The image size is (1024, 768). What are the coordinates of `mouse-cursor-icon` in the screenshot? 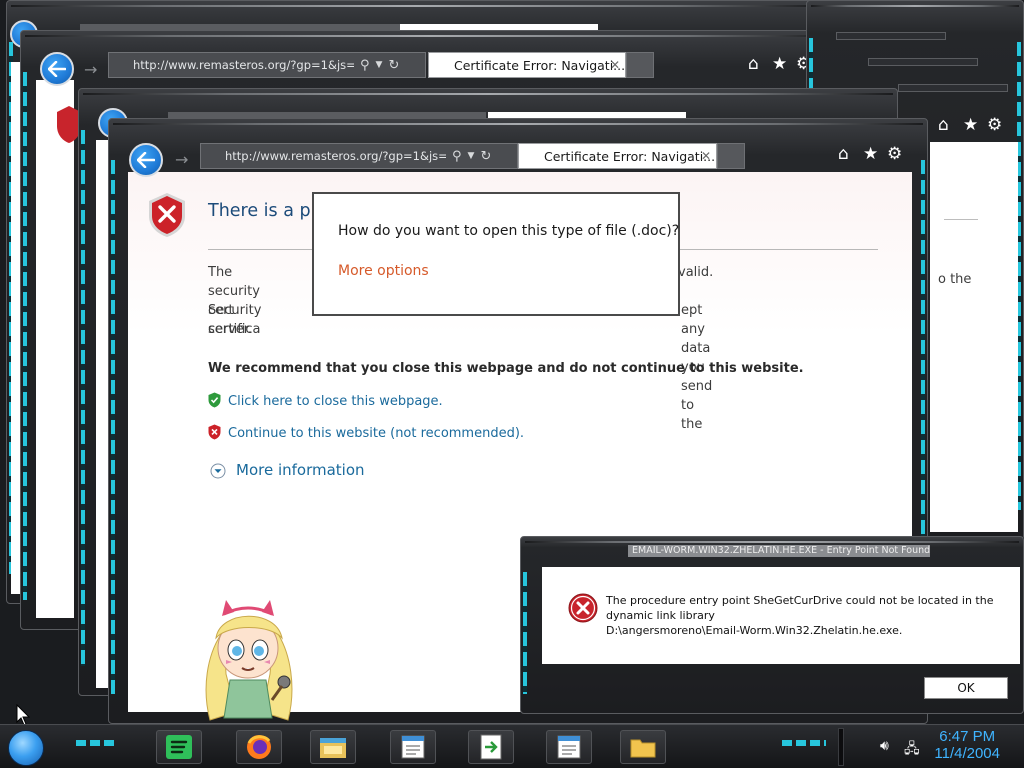 It's located at (23, 715).